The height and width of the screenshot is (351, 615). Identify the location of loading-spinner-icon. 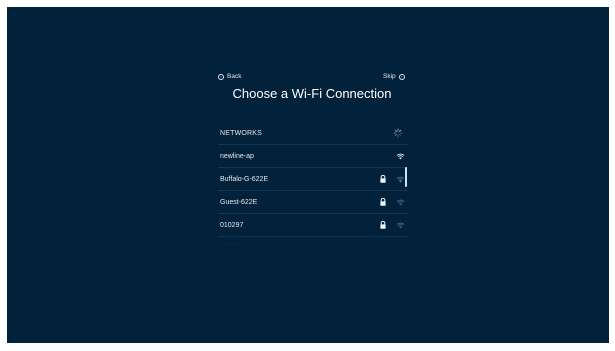
(398, 133).